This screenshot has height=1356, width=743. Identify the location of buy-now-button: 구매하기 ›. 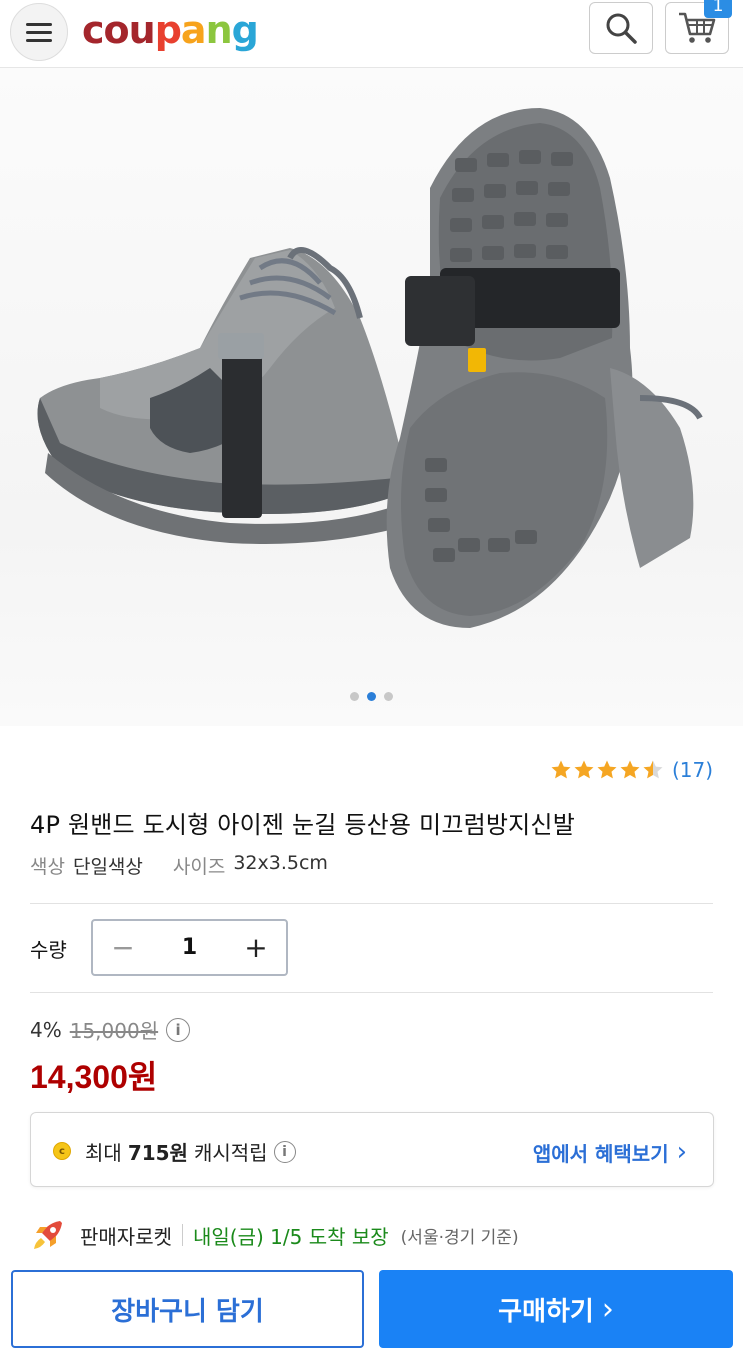
(556, 1309).